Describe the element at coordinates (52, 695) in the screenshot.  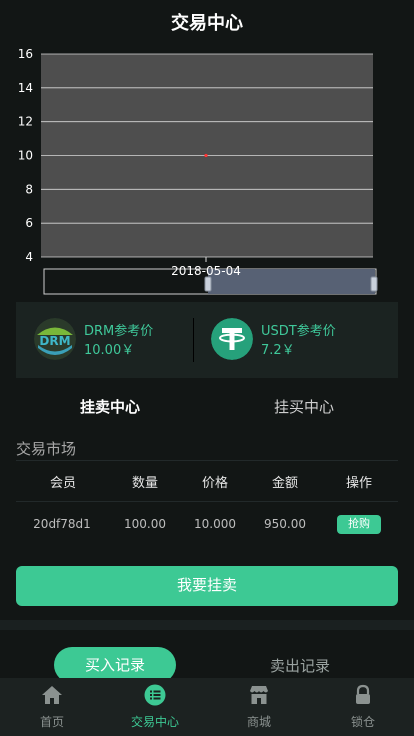
I see `home-icon` at that location.